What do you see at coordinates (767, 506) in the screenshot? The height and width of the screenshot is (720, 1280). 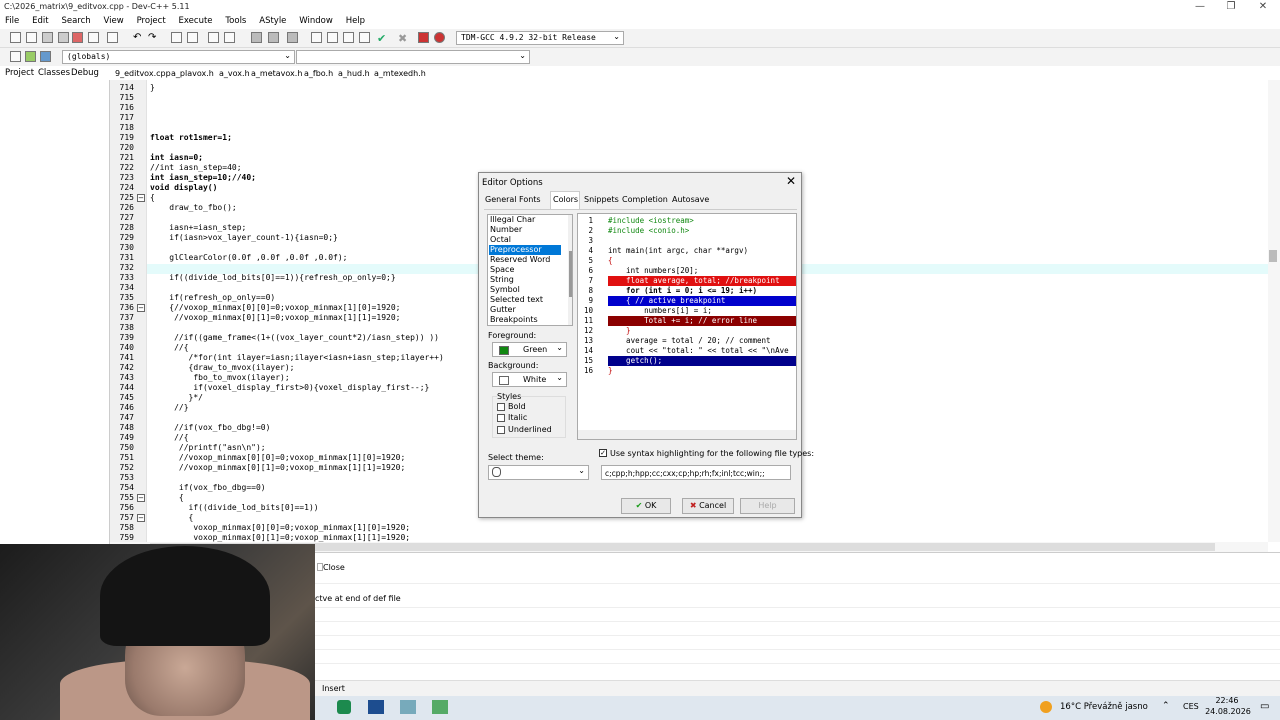 I see `help-button: Help` at bounding box center [767, 506].